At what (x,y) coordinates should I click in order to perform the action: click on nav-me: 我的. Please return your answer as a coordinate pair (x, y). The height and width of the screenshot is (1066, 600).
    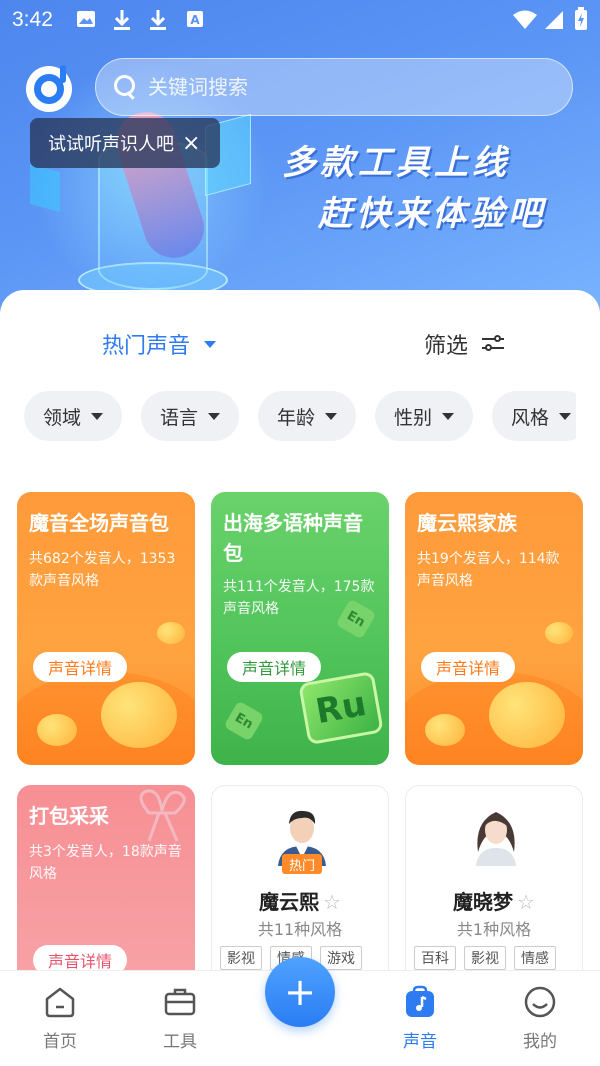
    Looking at the image, I should click on (540, 1018).